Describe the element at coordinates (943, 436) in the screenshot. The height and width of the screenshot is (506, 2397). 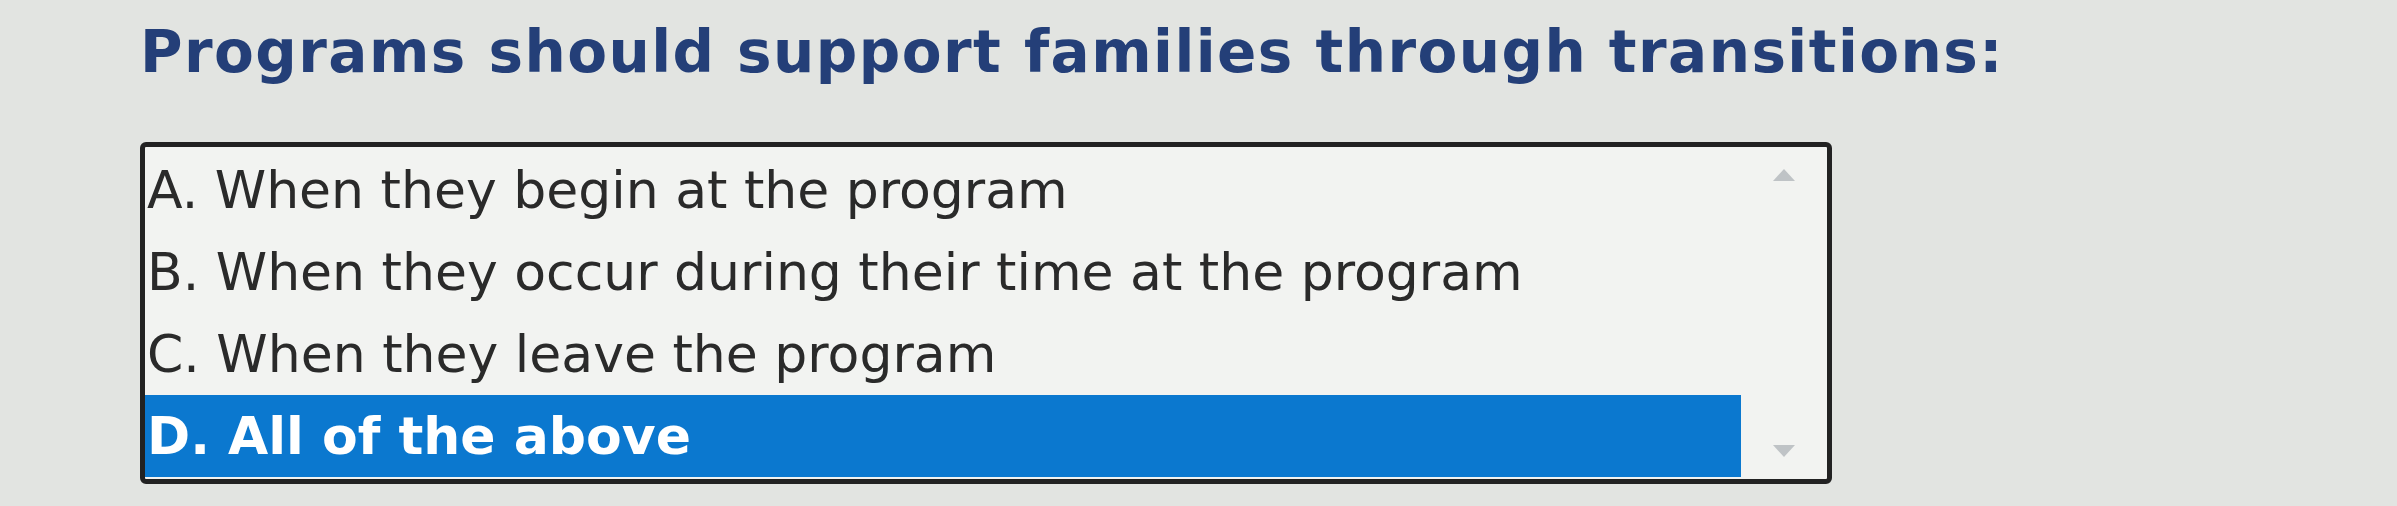
I see `answer-option: D. All of the above` at that location.